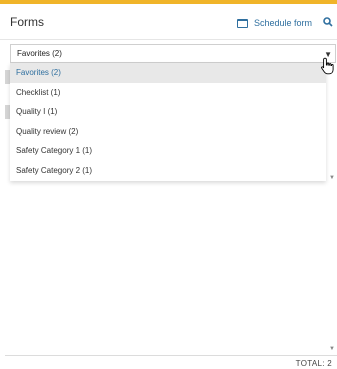 The image size is (337, 369). What do you see at coordinates (27, 22) in the screenshot?
I see `page-title: Forms` at bounding box center [27, 22].